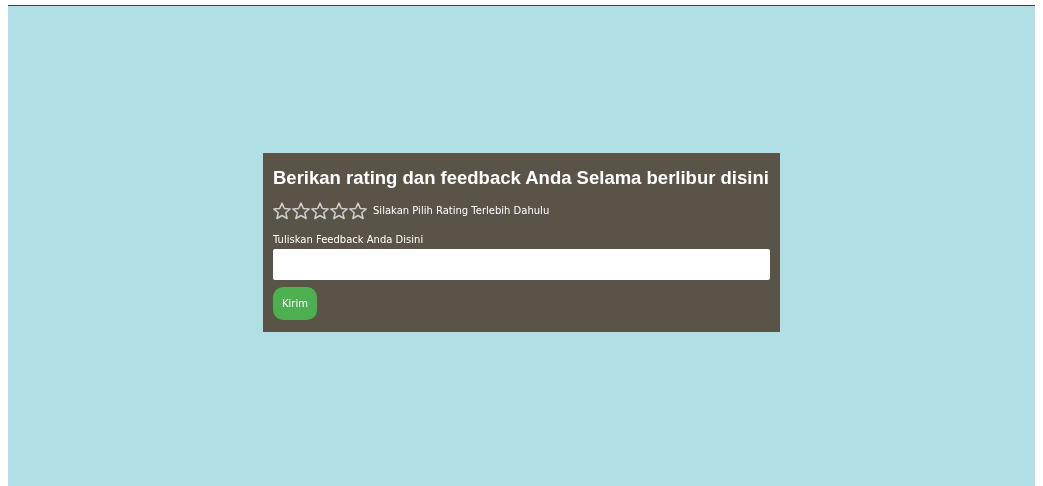 The image size is (1043, 486). What do you see at coordinates (521, 264) in the screenshot?
I see `feedback-input` at bounding box center [521, 264].